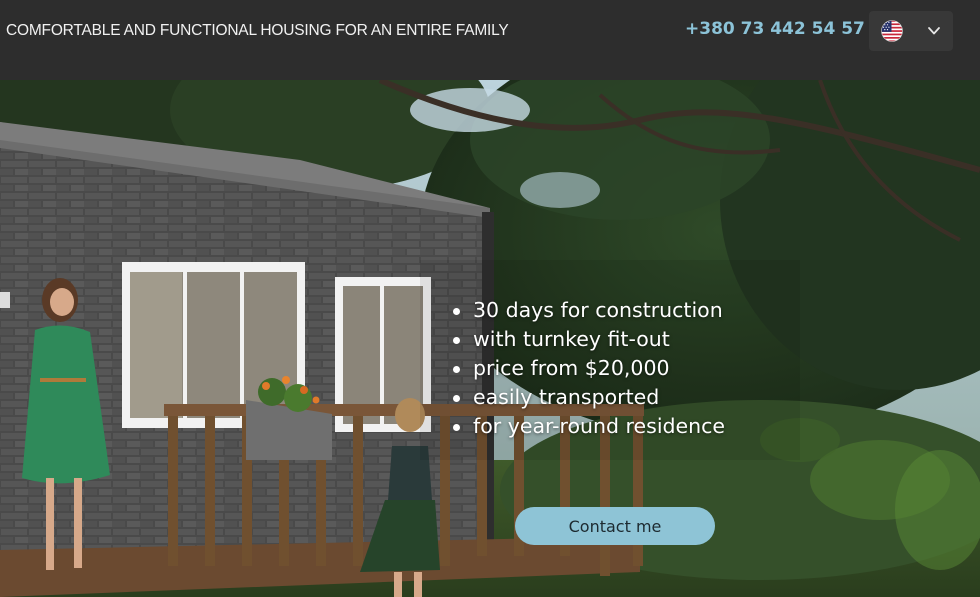 This screenshot has height=597, width=980. Describe the element at coordinates (775, 29) in the screenshot. I see `phone-link: +380 73 442 54 57` at that location.